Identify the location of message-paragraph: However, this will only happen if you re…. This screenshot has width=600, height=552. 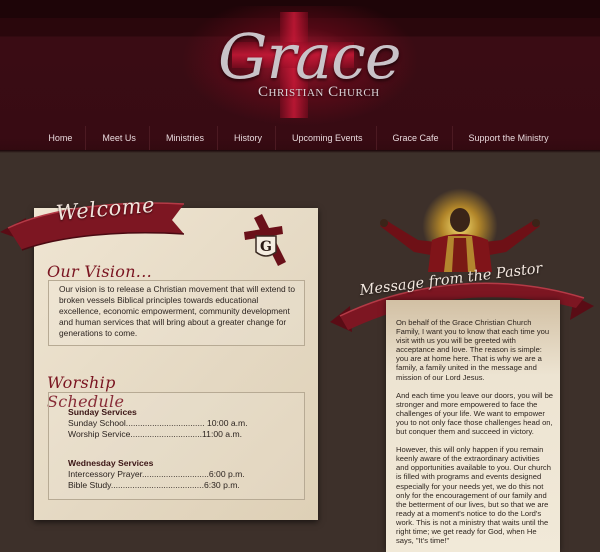
(473, 495).